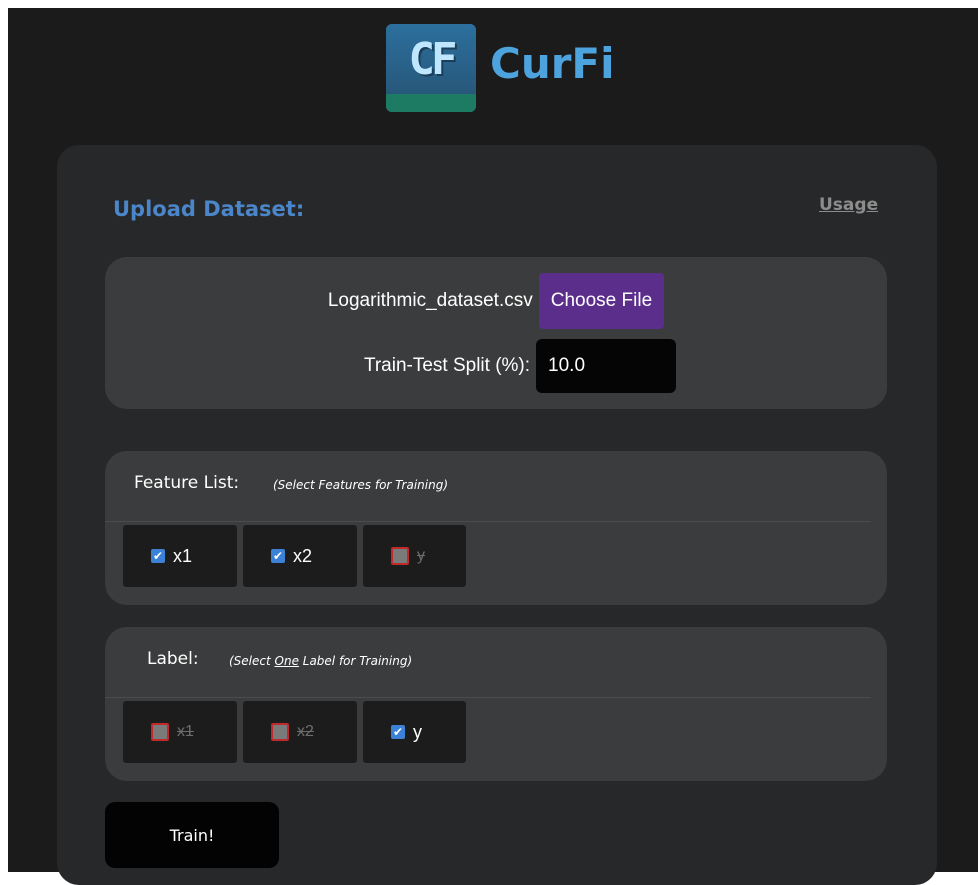 Image resolution: width=978 pixels, height=885 pixels. What do you see at coordinates (606, 366) in the screenshot?
I see `train-test-split-input` at bounding box center [606, 366].